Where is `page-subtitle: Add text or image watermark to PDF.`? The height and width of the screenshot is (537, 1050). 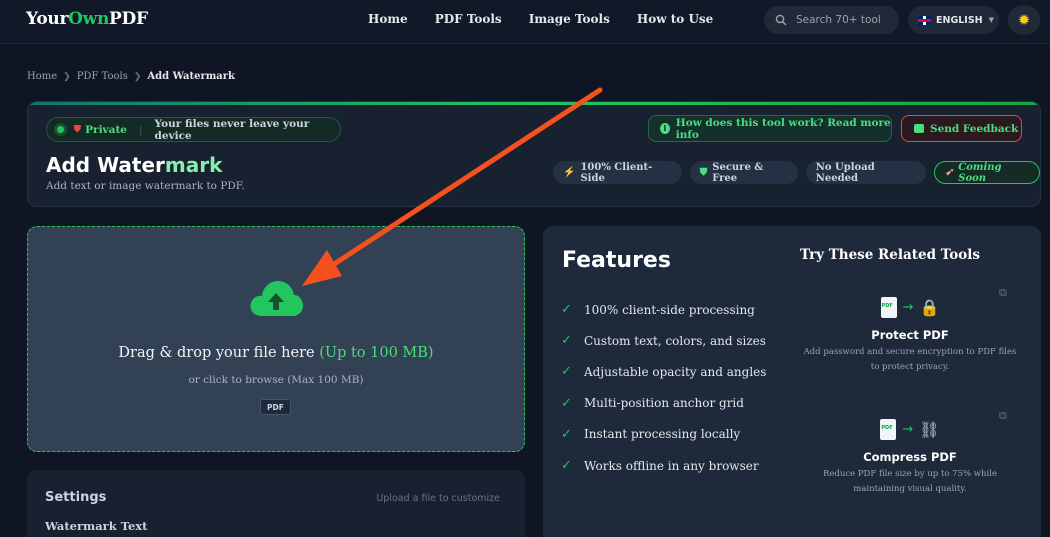 page-subtitle: Add text or image watermark to PDF. is located at coordinates (145, 186).